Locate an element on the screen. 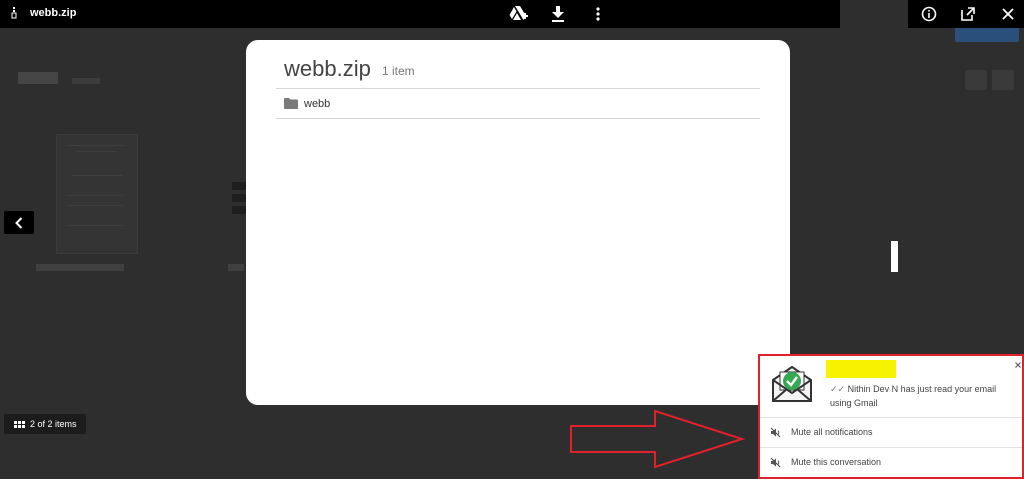  archive-entry-name: webb is located at coordinates (317, 103).